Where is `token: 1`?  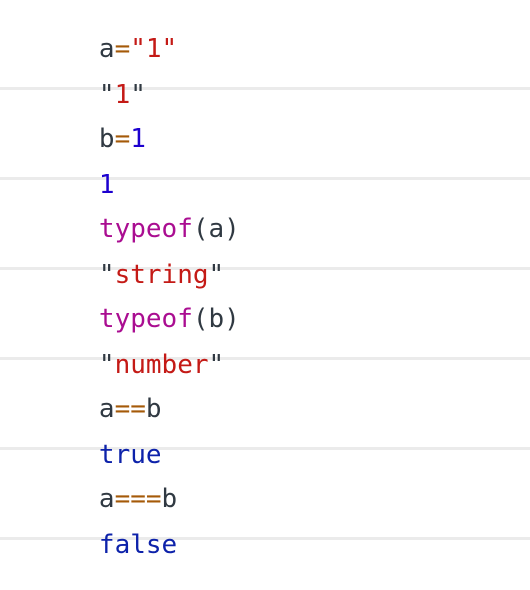 token: 1 is located at coordinates (138, 139).